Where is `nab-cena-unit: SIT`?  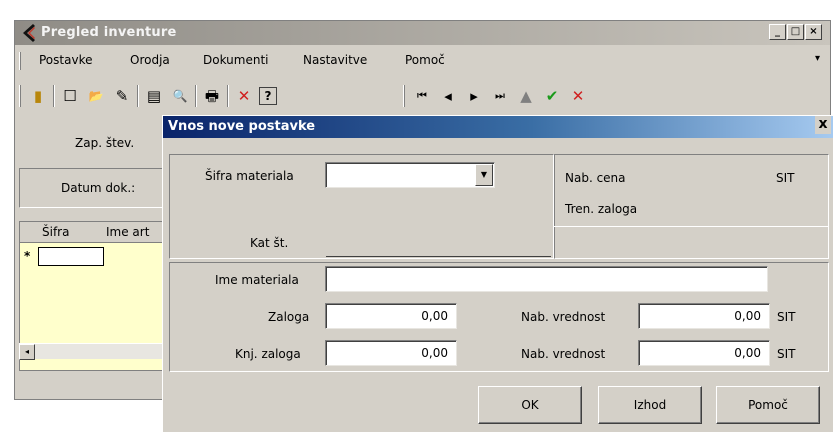 nab-cena-unit: SIT is located at coordinates (785, 178).